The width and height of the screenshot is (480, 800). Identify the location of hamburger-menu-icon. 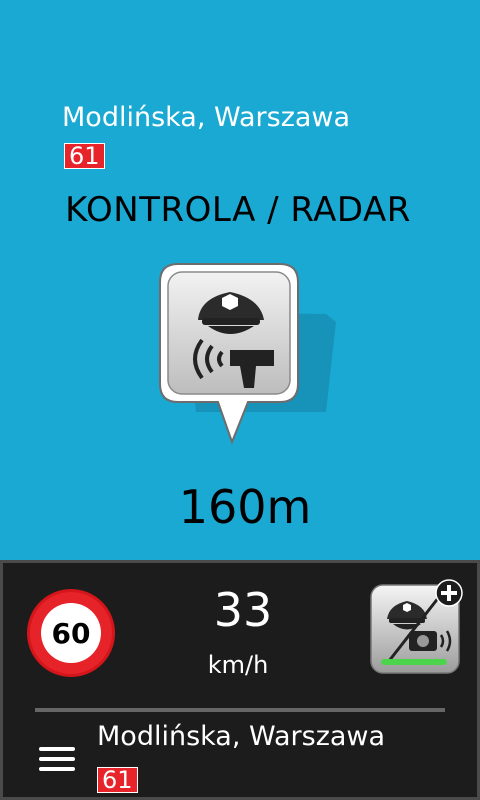
(57, 749).